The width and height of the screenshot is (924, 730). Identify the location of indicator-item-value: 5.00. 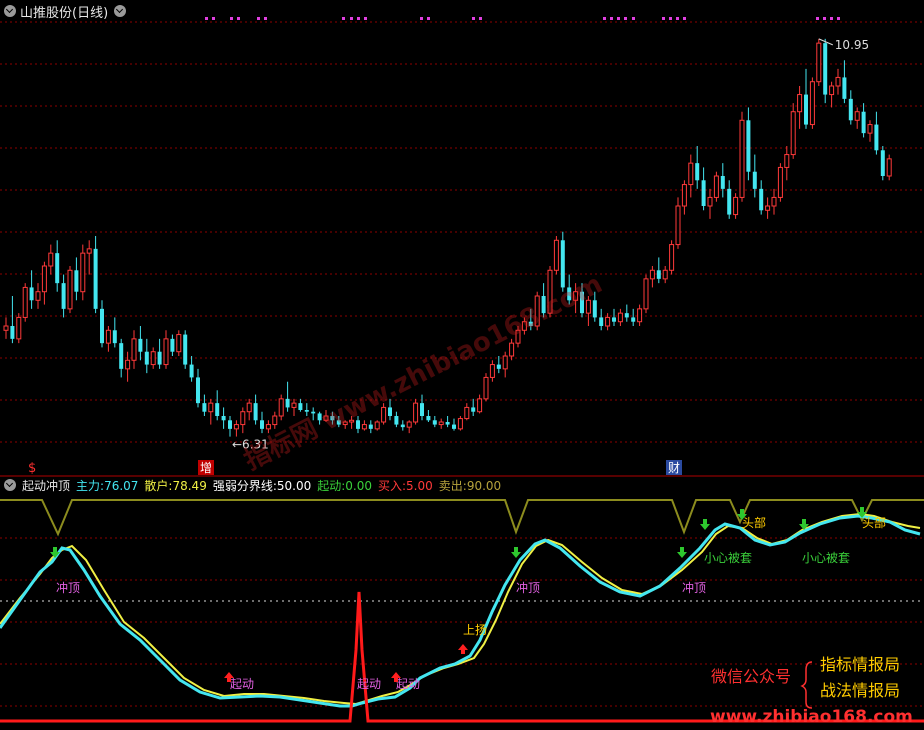
(419, 485).